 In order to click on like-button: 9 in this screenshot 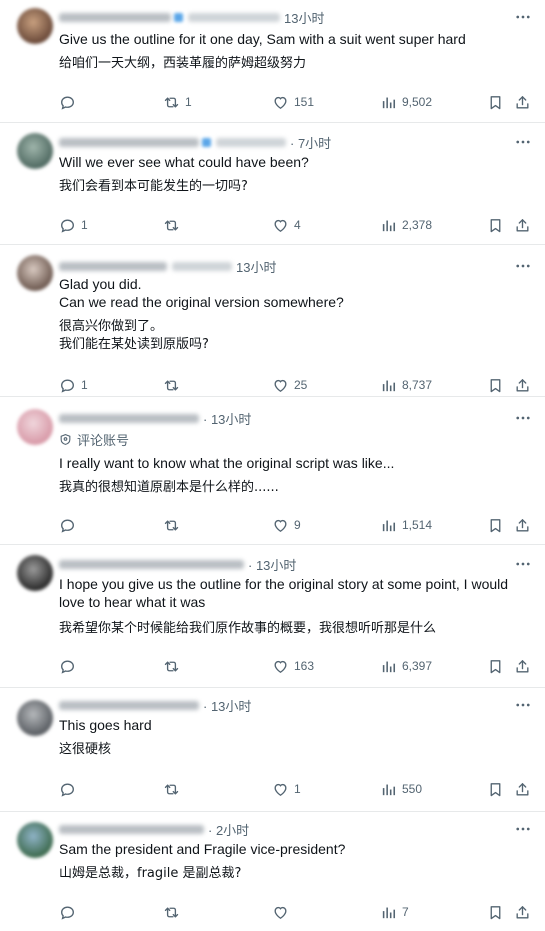, I will do `click(286, 525)`.